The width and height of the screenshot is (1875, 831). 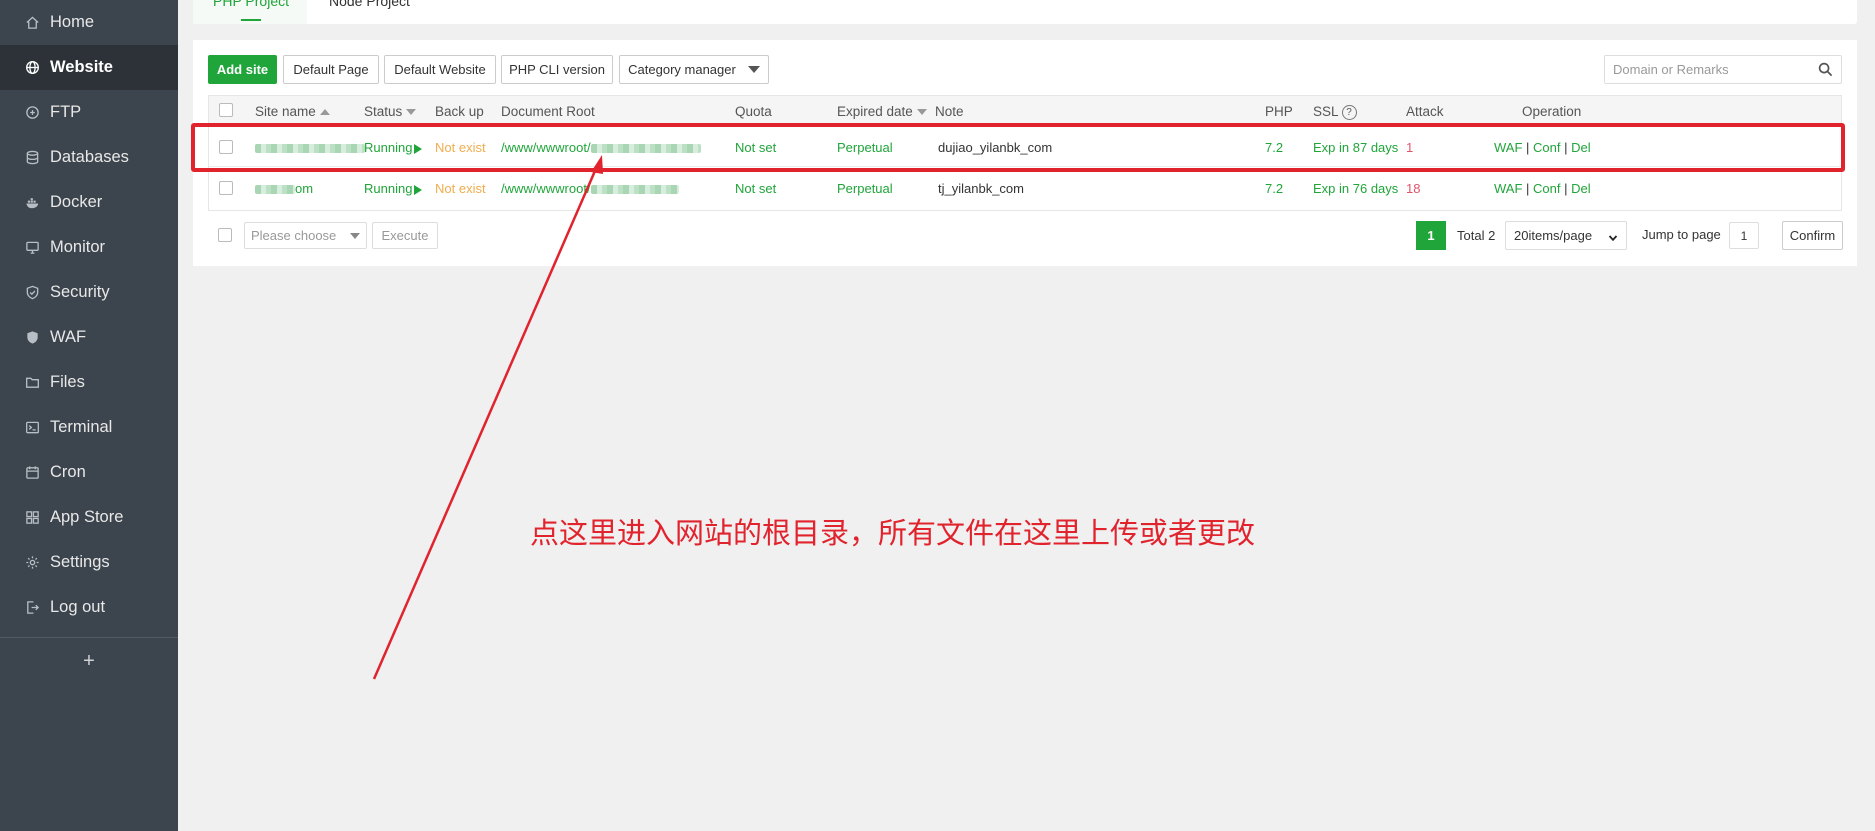 What do you see at coordinates (66, 112) in the screenshot?
I see `sidebar-item-label: FTP` at bounding box center [66, 112].